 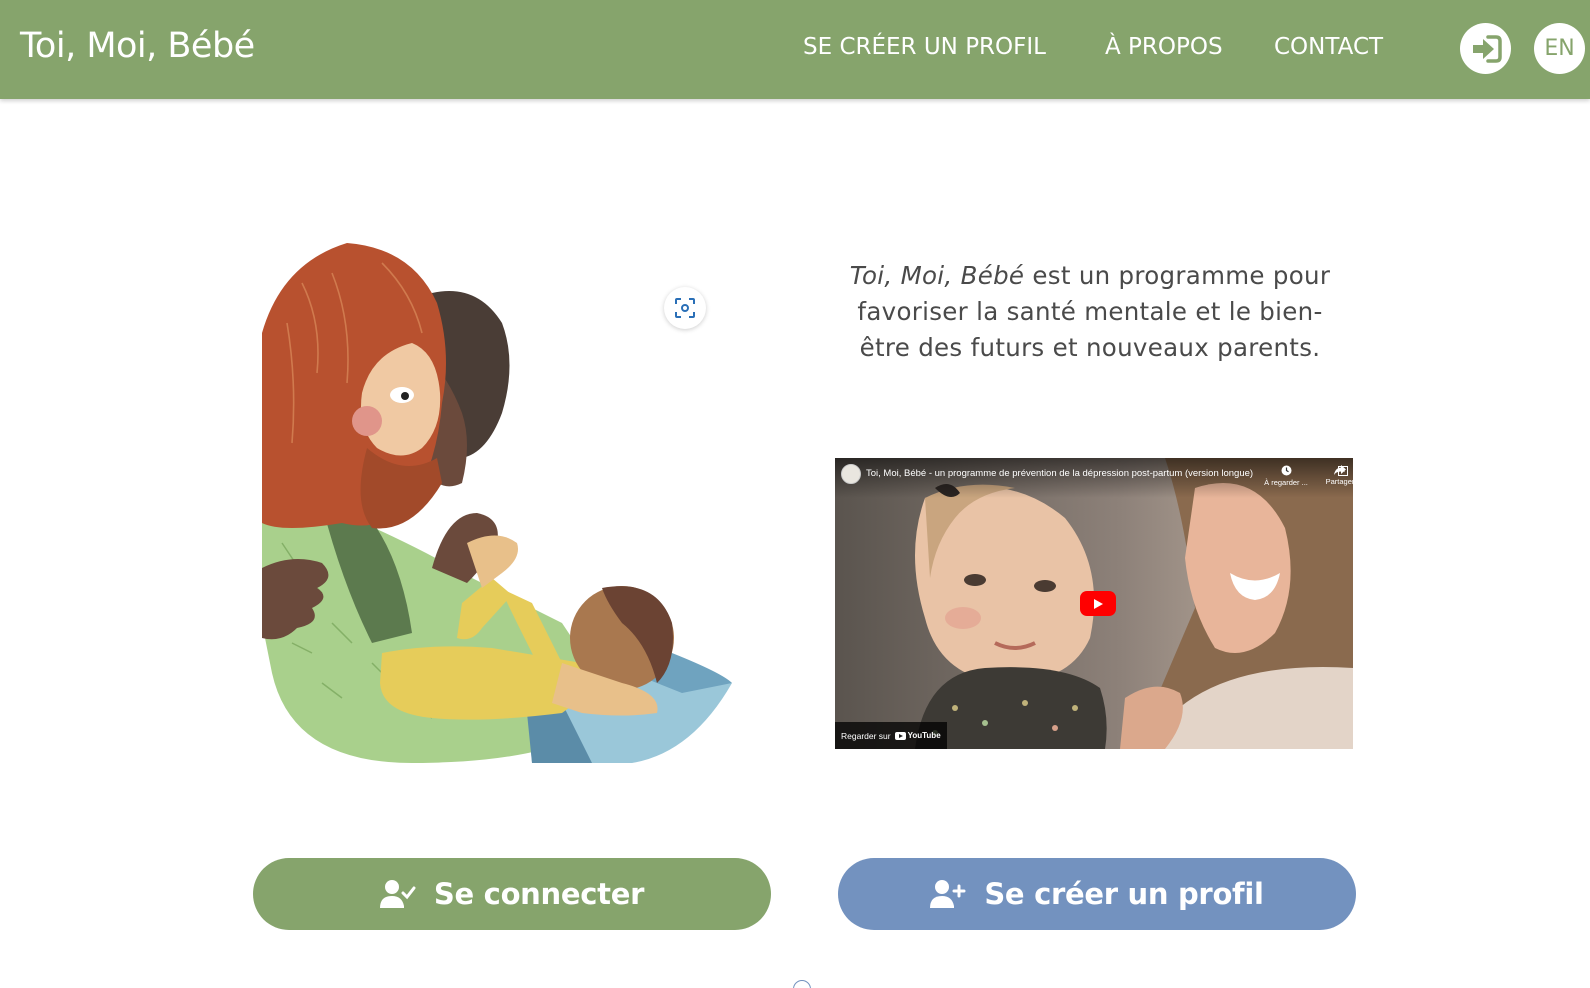 I want to click on image-zoom-button, so click(x=685, y=308).